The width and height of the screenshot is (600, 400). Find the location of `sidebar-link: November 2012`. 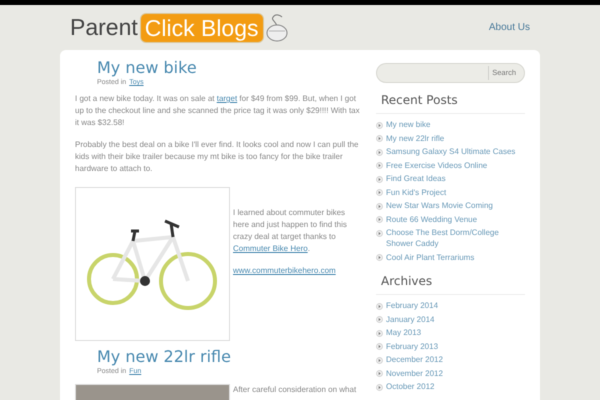

sidebar-link: November 2012 is located at coordinates (414, 373).